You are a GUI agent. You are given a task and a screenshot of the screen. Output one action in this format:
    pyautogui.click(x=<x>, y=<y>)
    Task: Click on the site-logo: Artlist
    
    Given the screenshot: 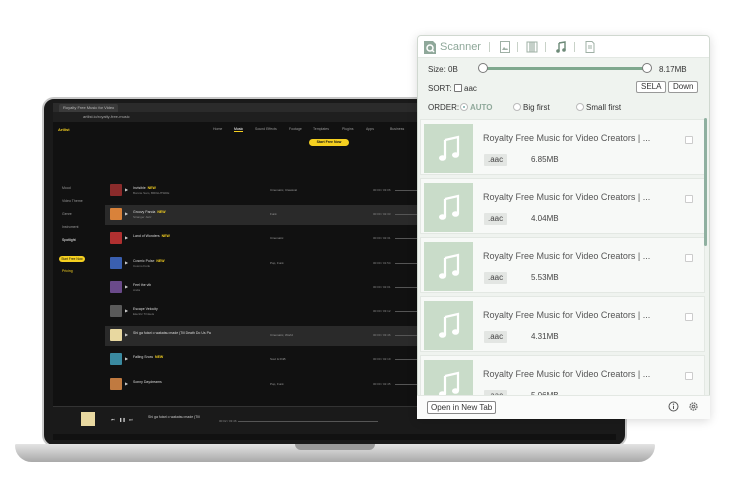 What is the action you would take?
    pyautogui.click(x=64, y=129)
    